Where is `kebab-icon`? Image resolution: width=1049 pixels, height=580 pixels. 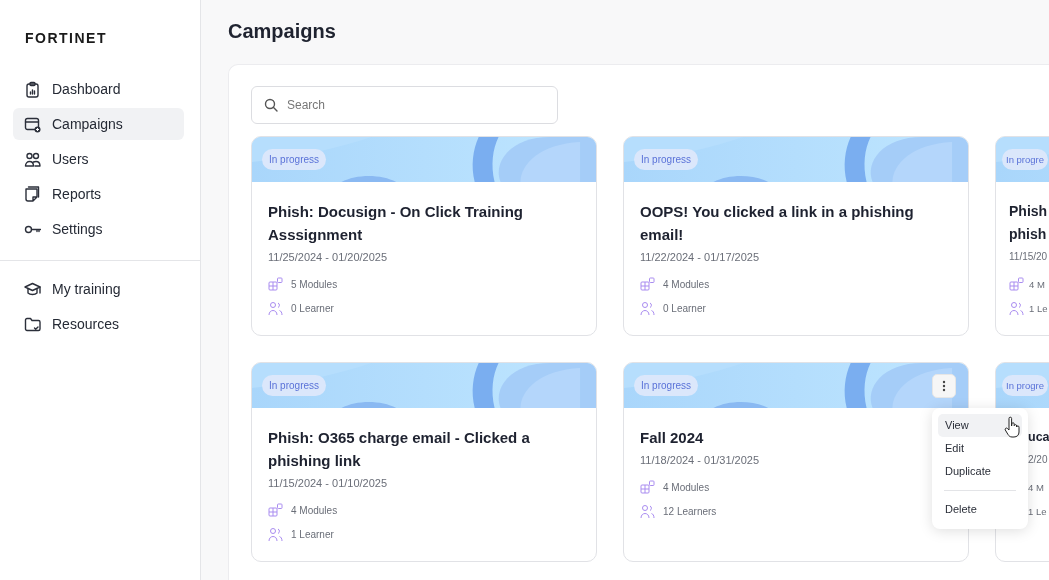 kebab-icon is located at coordinates (944, 386).